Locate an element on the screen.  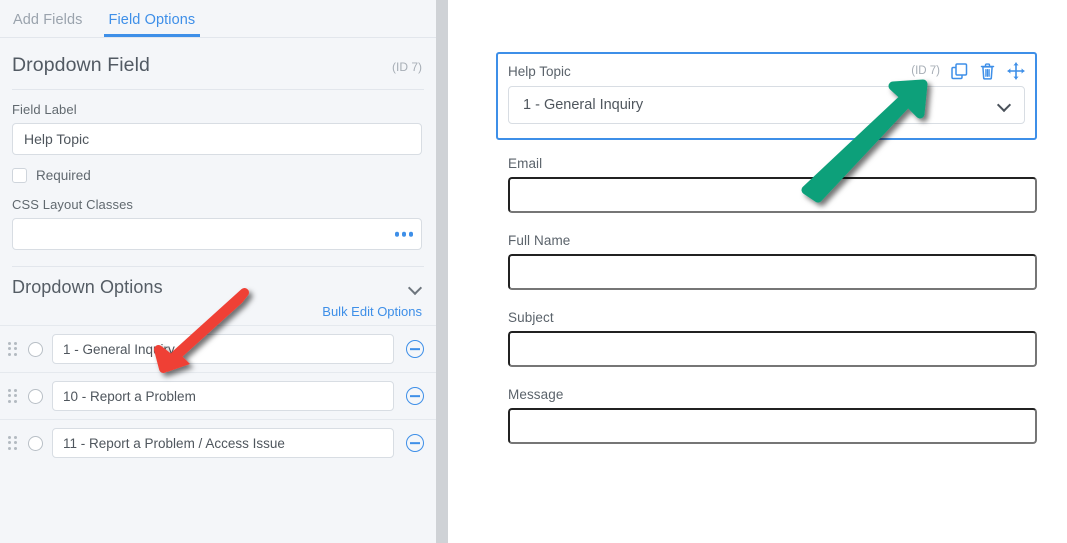
required-label: Required is located at coordinates (63, 175).